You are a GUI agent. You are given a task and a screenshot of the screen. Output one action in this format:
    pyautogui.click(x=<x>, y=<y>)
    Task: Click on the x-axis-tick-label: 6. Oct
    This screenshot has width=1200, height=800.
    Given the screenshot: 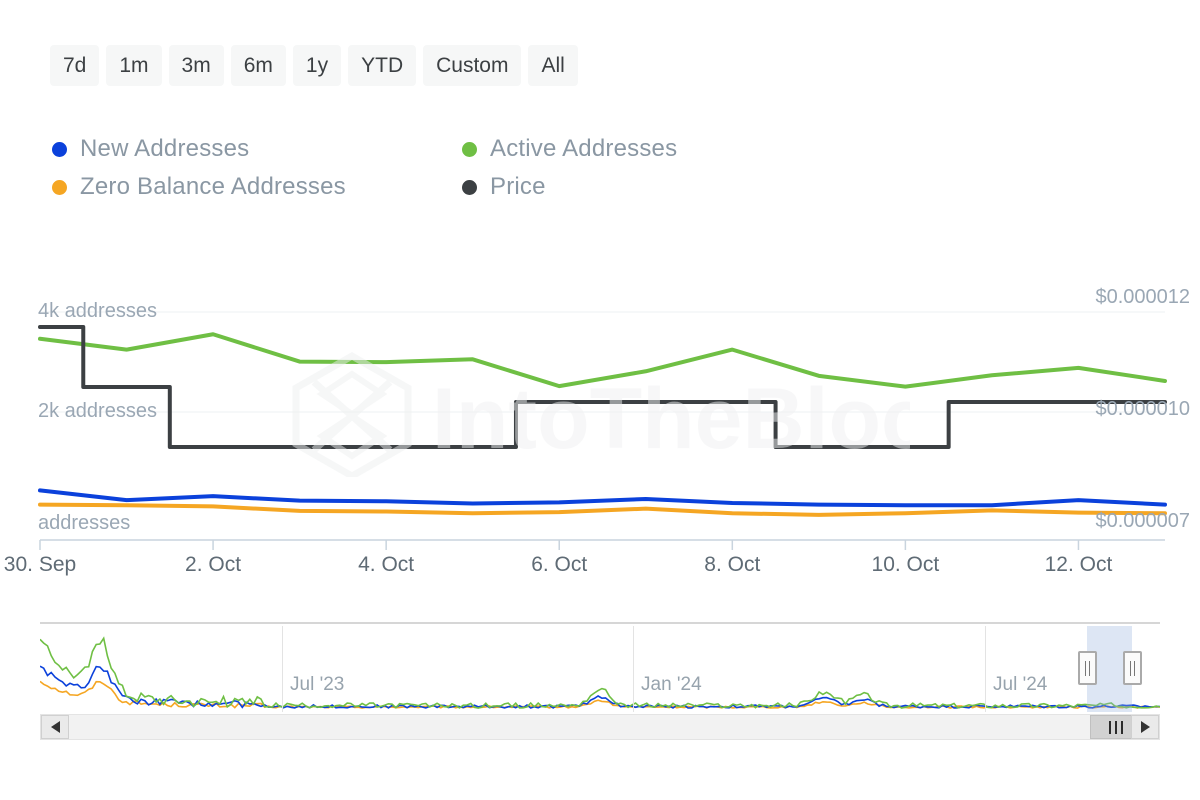 What is the action you would take?
    pyautogui.click(x=559, y=564)
    